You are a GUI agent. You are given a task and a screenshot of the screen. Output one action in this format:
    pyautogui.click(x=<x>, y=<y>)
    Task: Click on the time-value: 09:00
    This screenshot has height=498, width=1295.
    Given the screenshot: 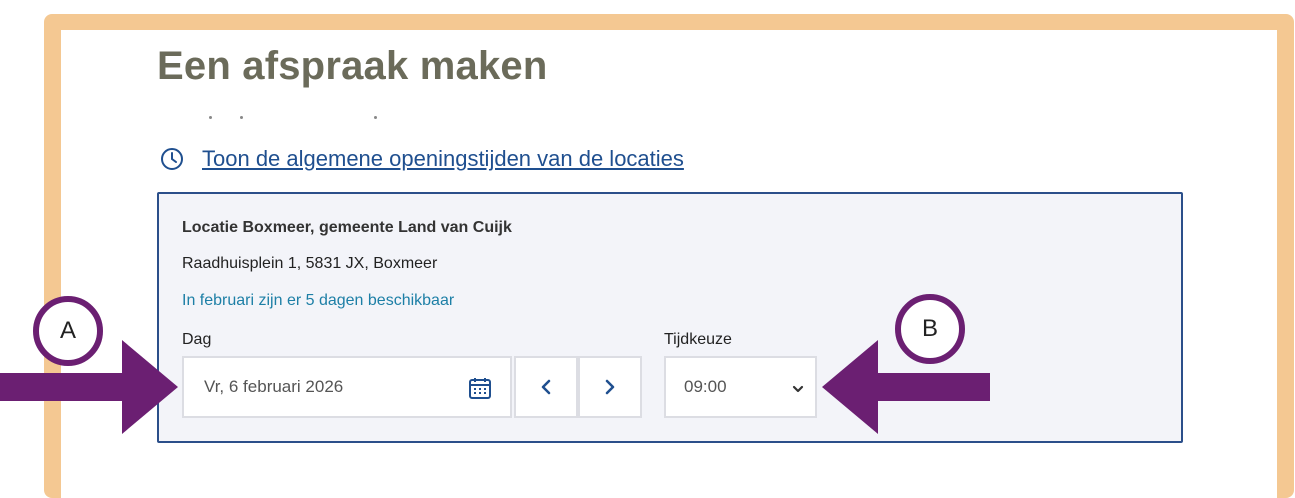 What is the action you would take?
    pyautogui.click(x=705, y=386)
    